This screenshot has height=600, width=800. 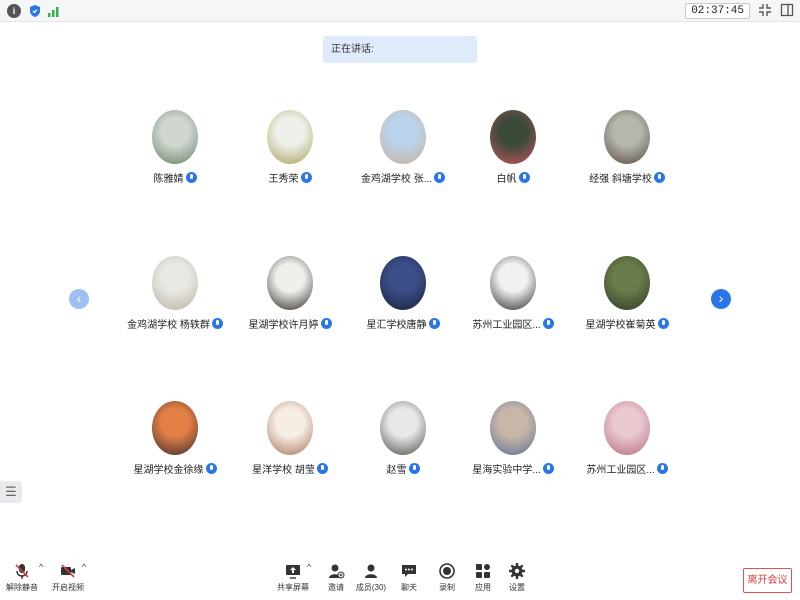 I want to click on participant-name-row: 星湖学校崔菊英, so click(x=627, y=323).